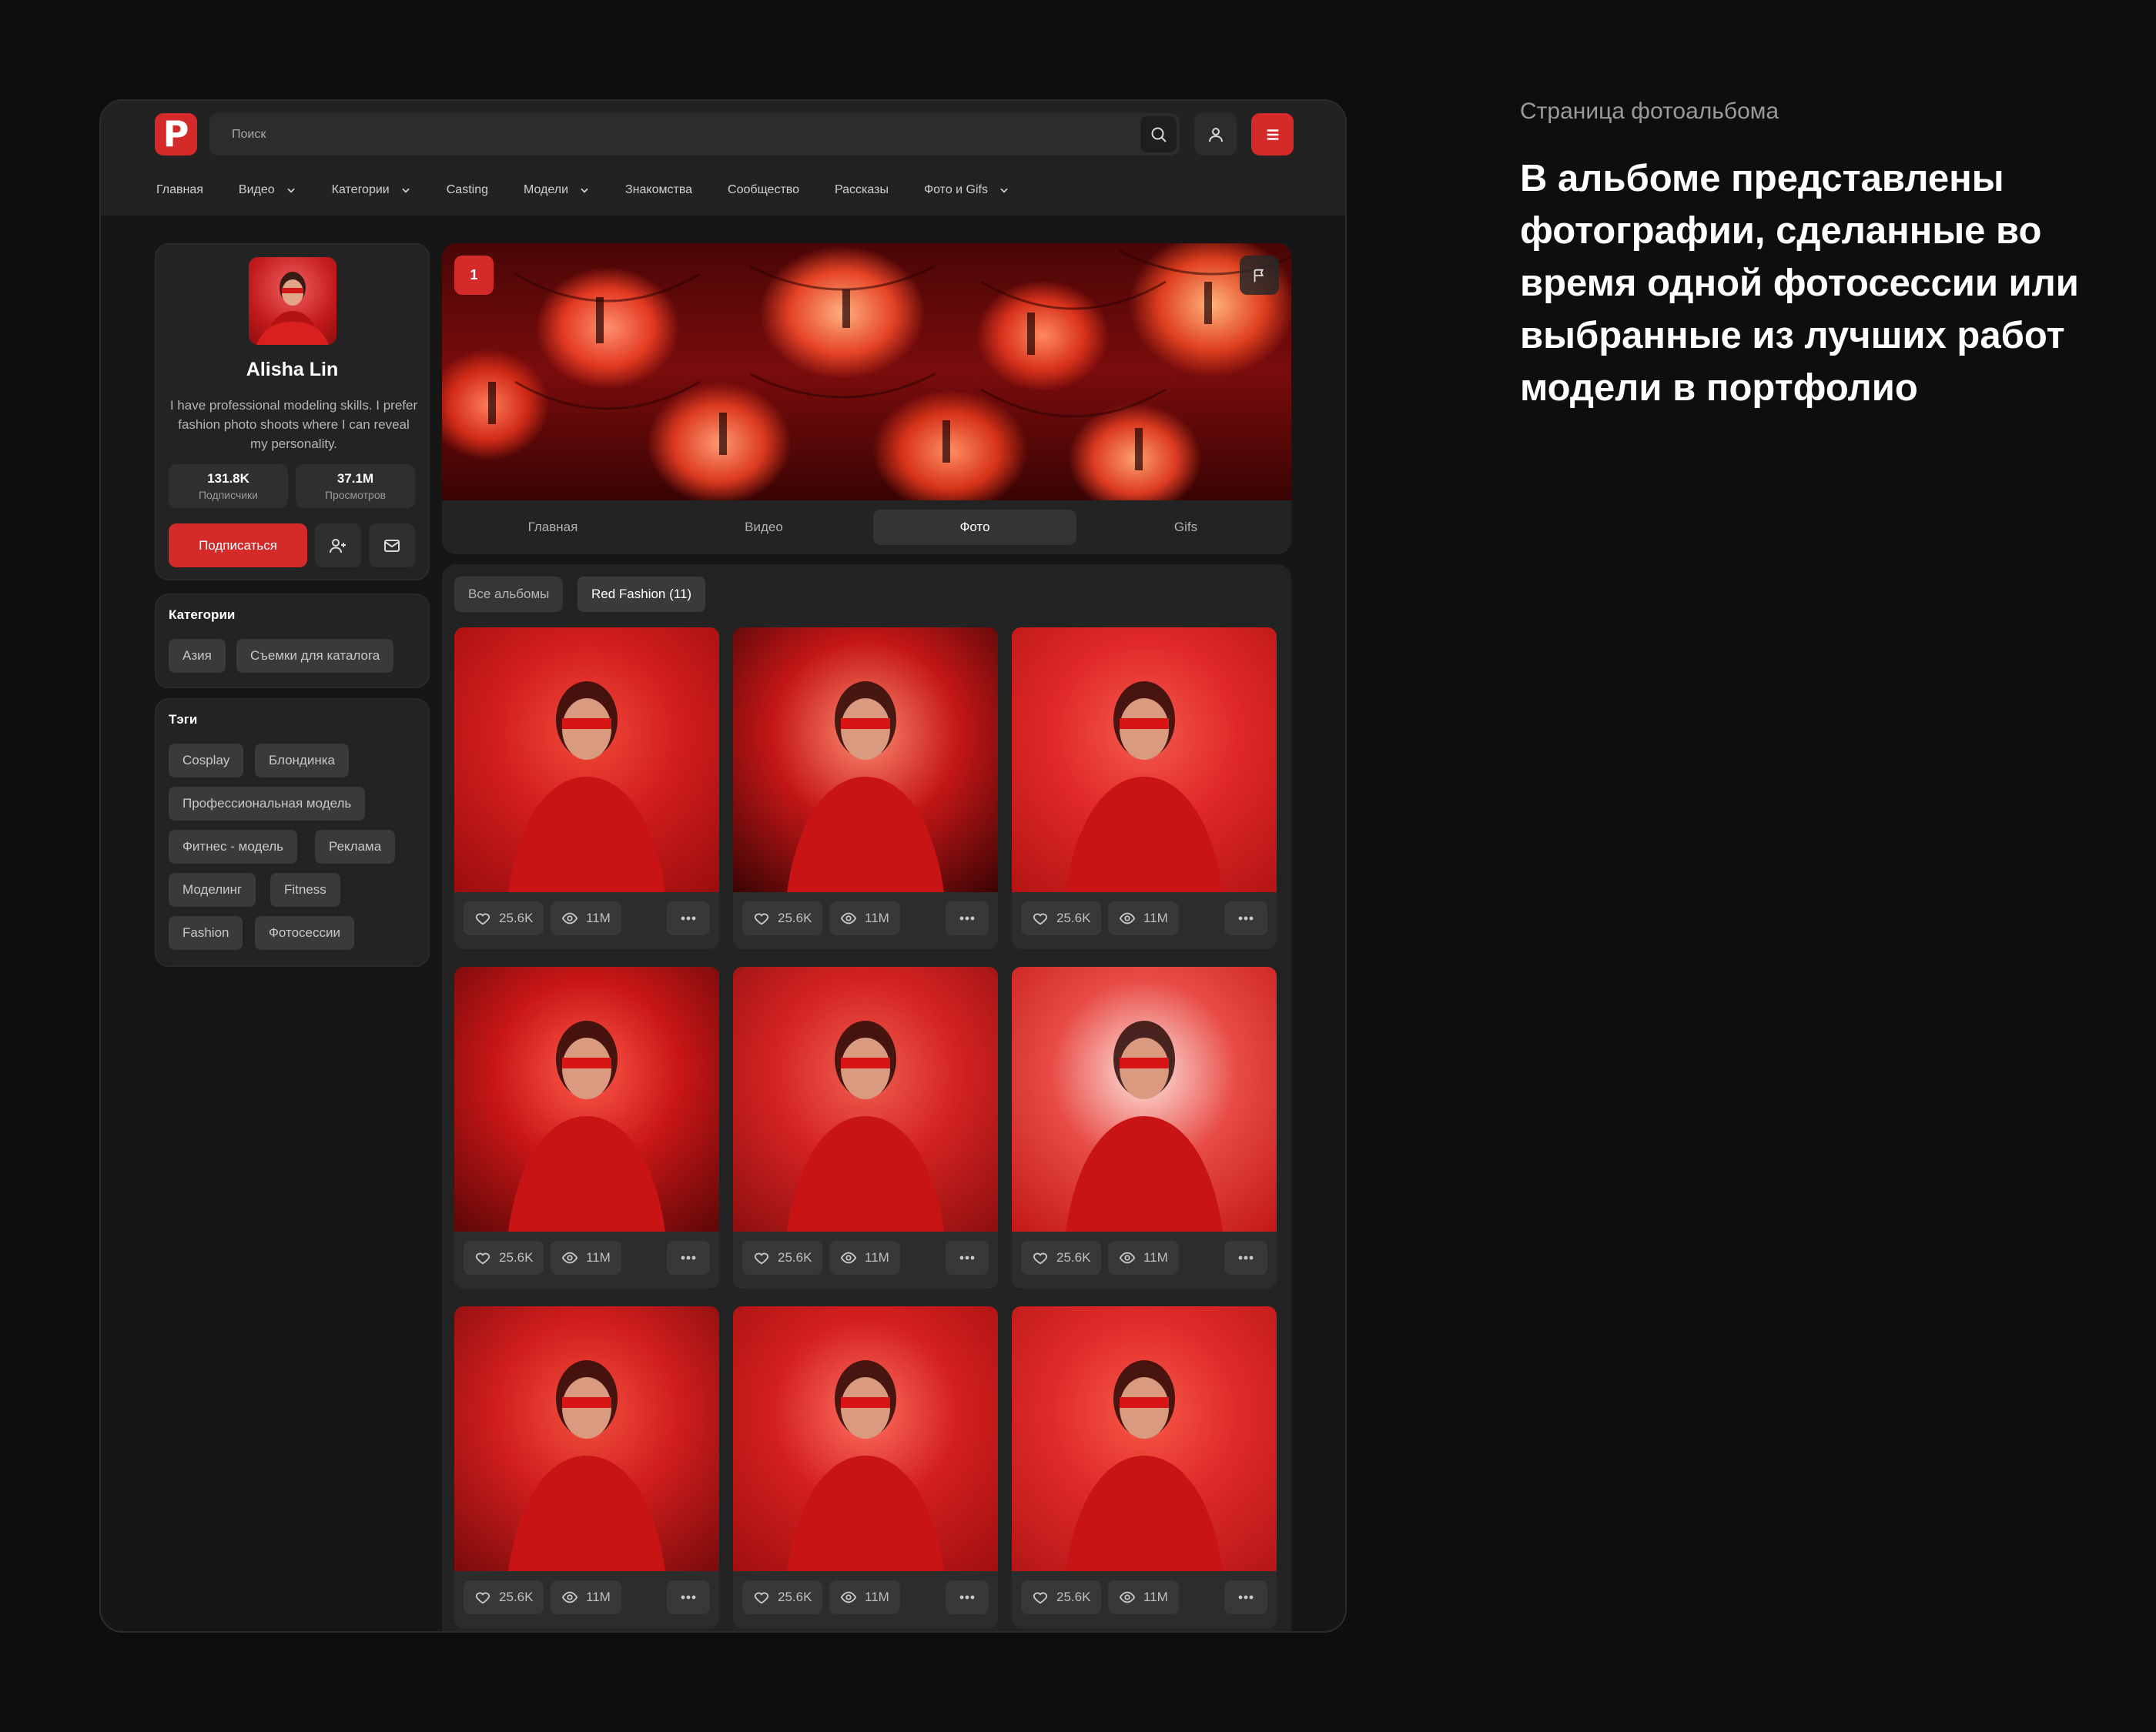 The image size is (2156, 1732). Describe the element at coordinates (302, 760) in the screenshot. I see `tag-chip: Блондинка` at that location.